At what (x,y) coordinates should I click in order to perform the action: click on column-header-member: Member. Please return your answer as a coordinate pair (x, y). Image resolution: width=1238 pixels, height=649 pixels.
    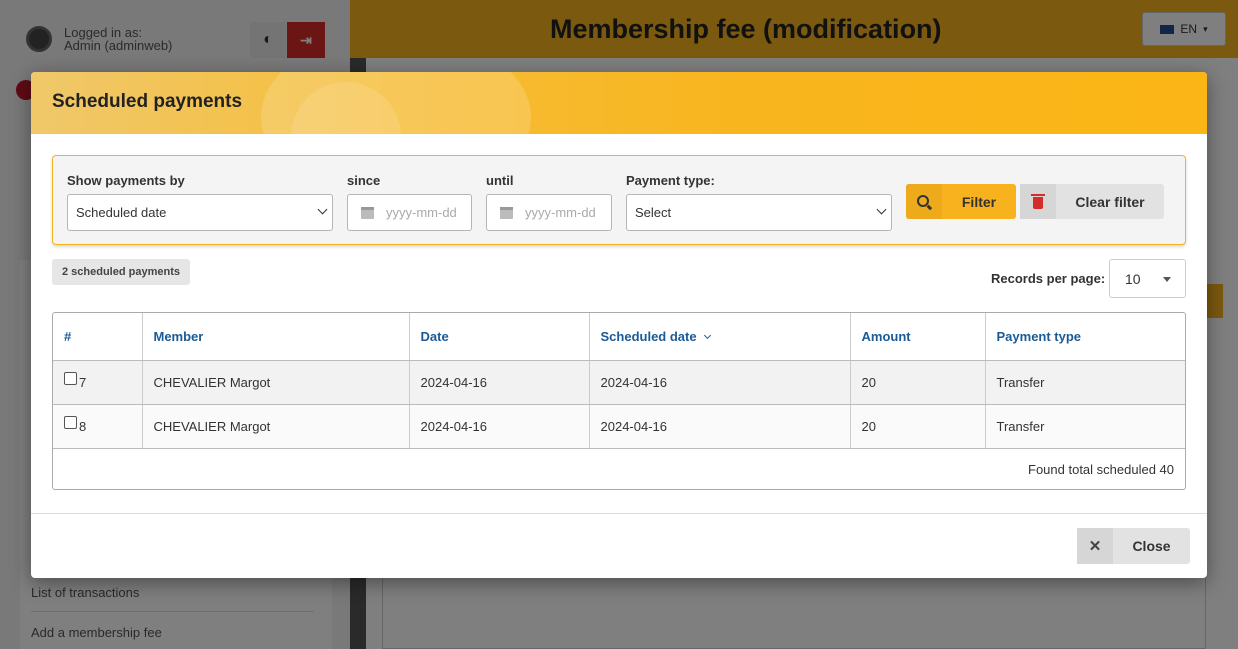
    Looking at the image, I should click on (276, 337).